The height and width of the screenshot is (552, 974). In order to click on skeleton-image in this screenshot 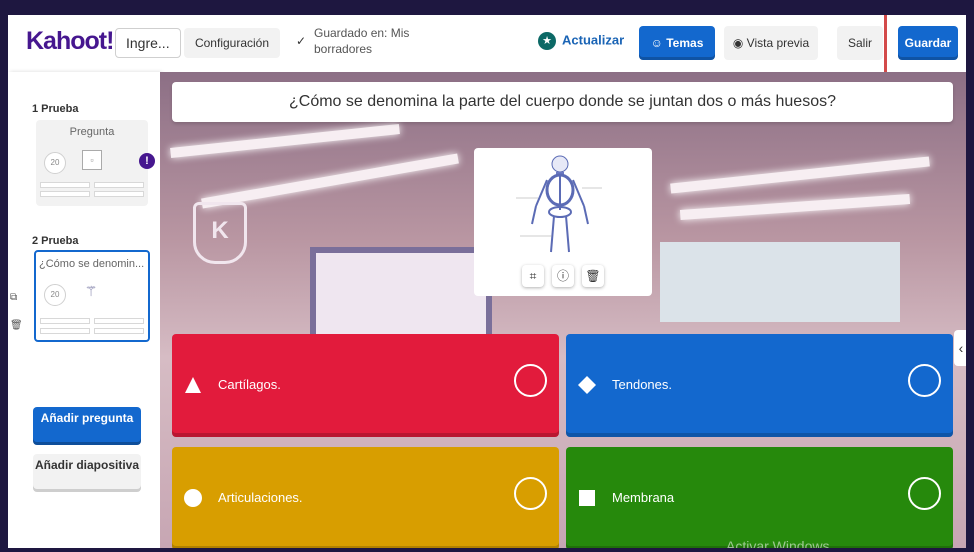, I will do `click(559, 204)`.